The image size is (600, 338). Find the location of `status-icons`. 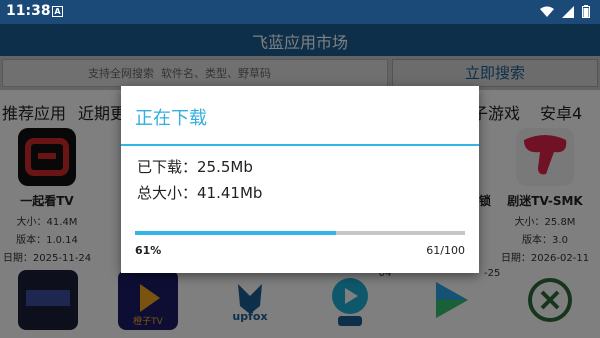

status-icons is located at coordinates (565, 11).